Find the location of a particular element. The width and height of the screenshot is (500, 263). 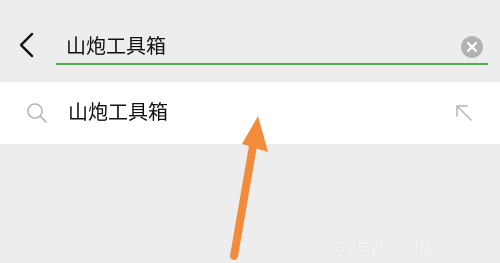

back-button is located at coordinates (26, 45).